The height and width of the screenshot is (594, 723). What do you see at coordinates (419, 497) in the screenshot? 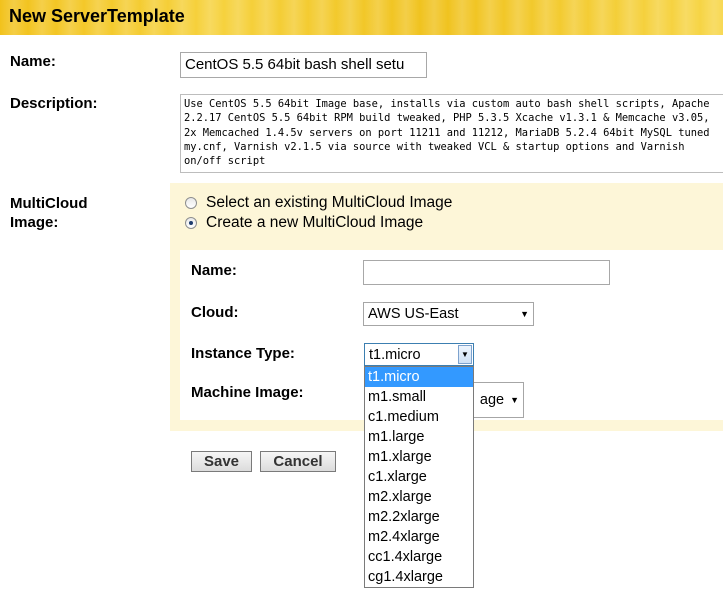
I see `instance-type-option: m2.xlarge` at bounding box center [419, 497].